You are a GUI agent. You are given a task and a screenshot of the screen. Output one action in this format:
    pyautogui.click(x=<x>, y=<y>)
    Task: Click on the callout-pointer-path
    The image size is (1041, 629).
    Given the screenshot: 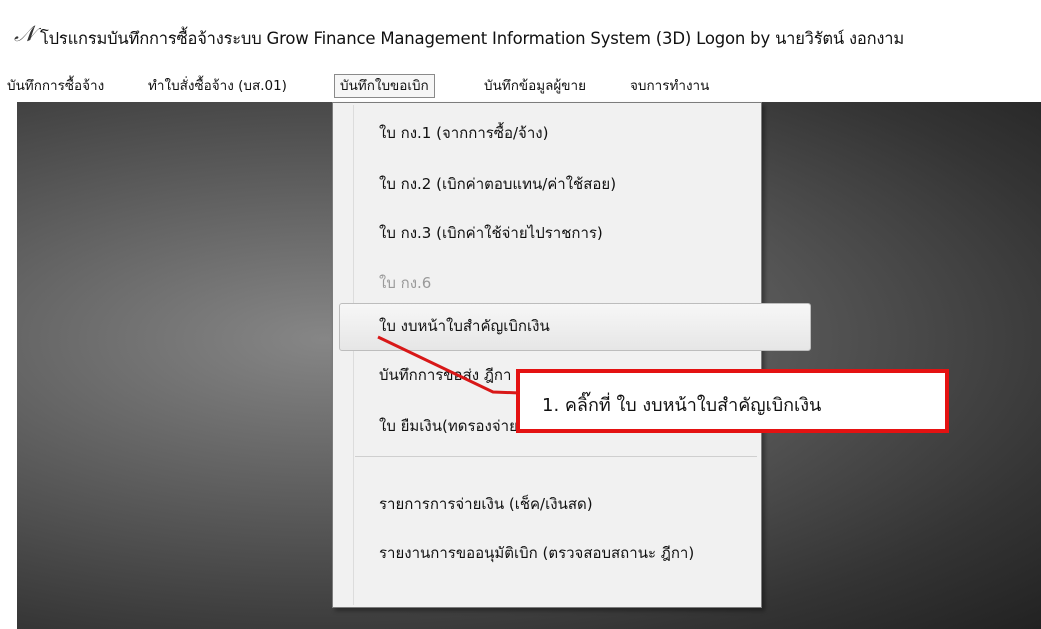 What is the action you would take?
    pyautogui.click(x=449, y=365)
    